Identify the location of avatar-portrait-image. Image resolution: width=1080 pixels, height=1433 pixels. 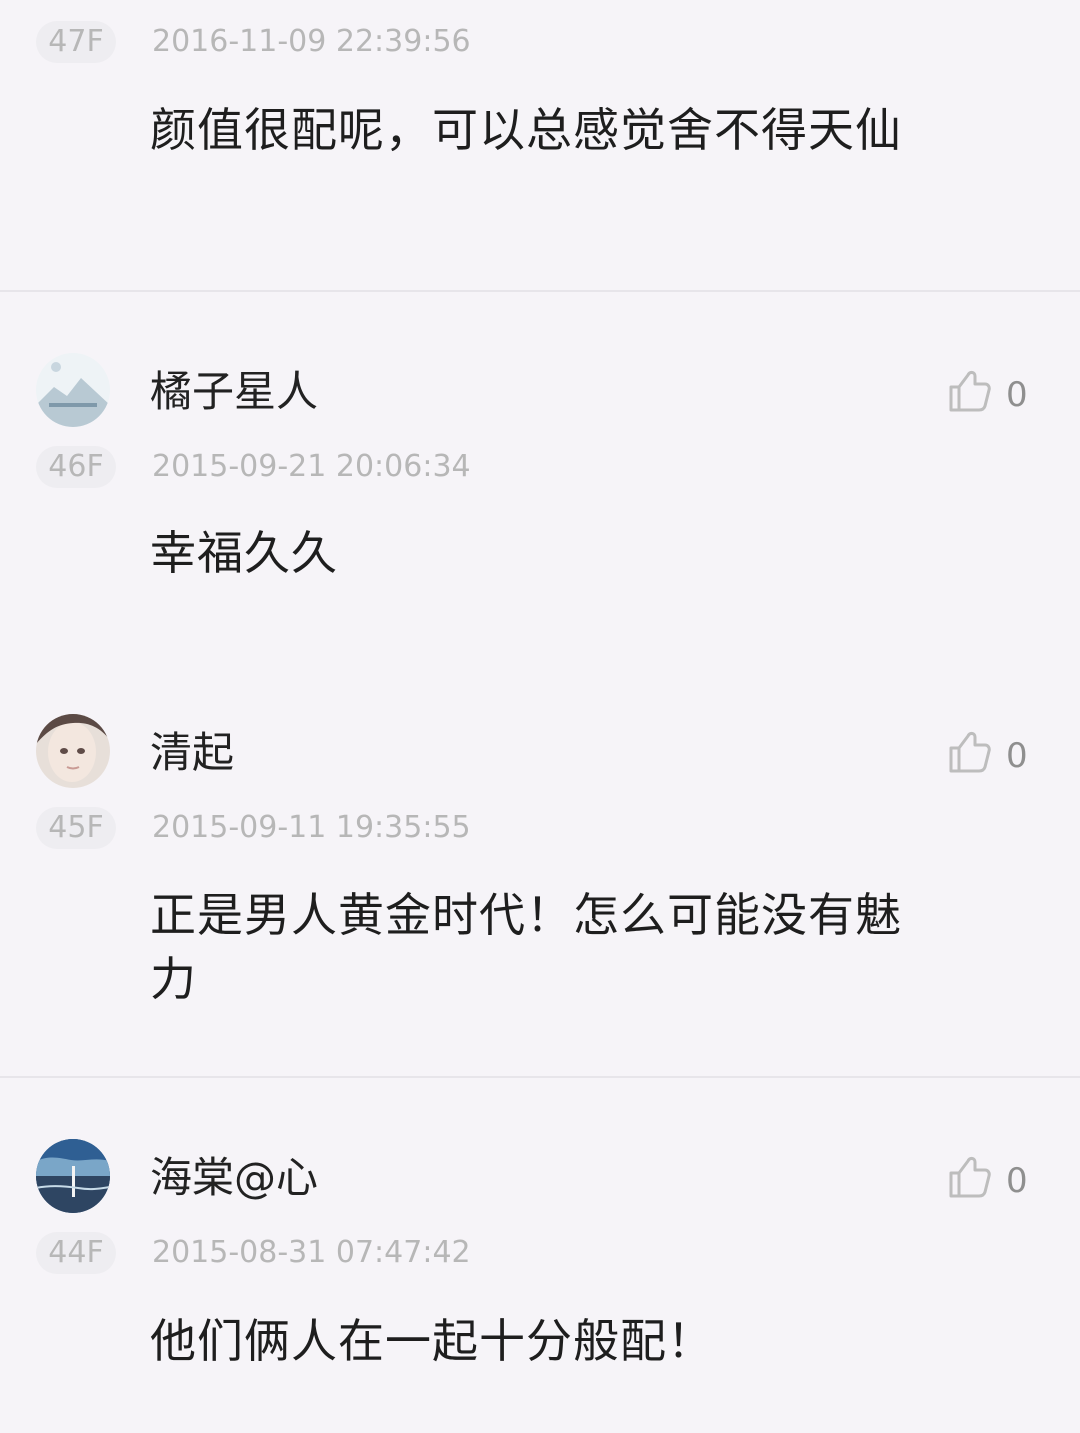
(73, 751).